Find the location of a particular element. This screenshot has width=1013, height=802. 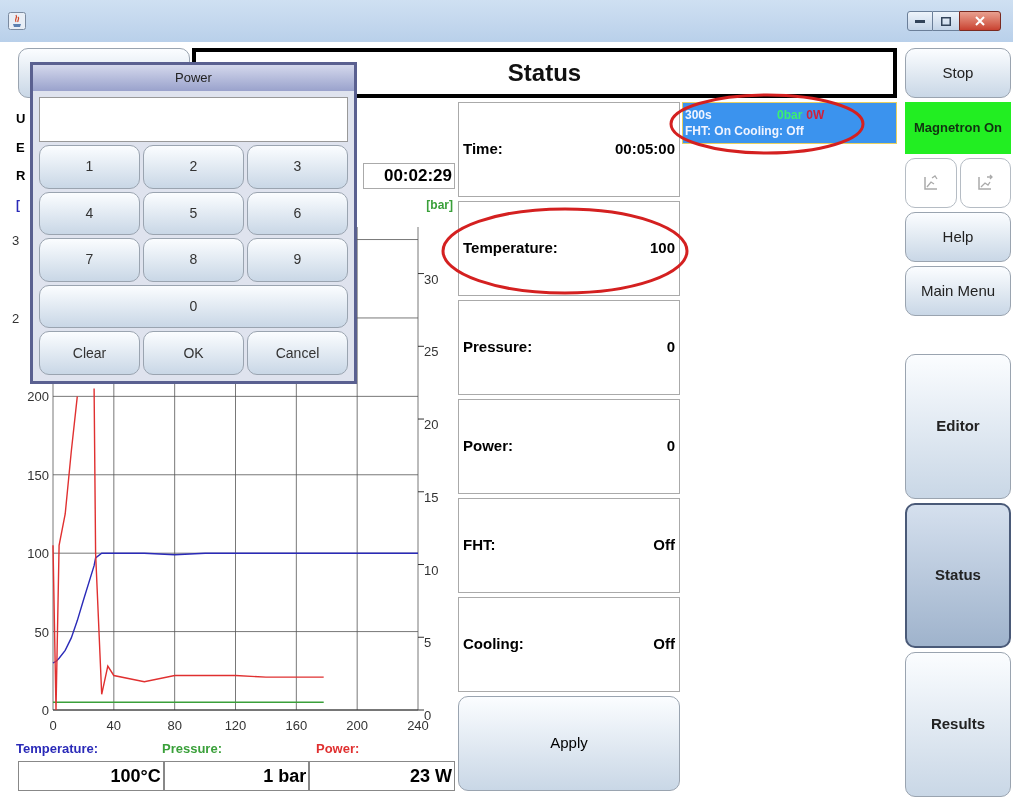

axis-label: 160 is located at coordinates (296, 725).